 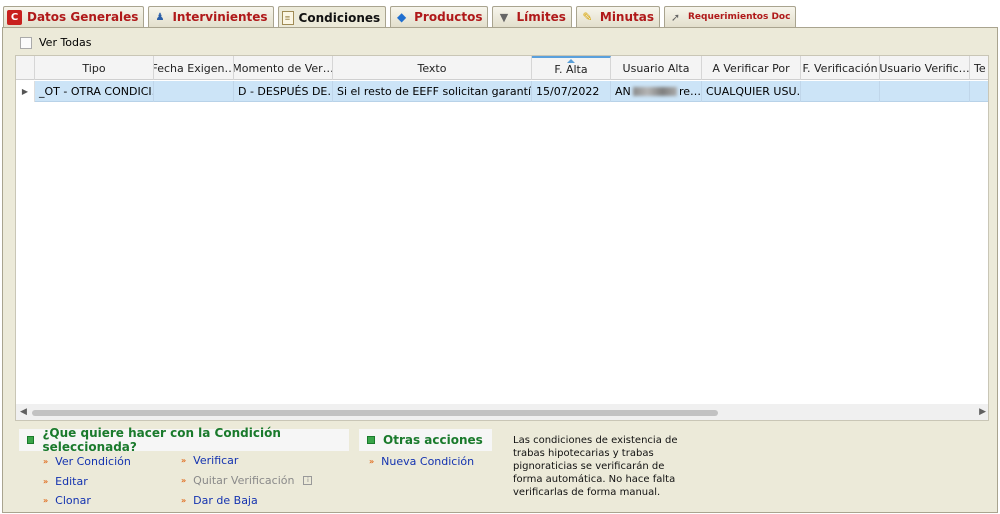 I want to click on redacted-name, so click(x=654, y=91).